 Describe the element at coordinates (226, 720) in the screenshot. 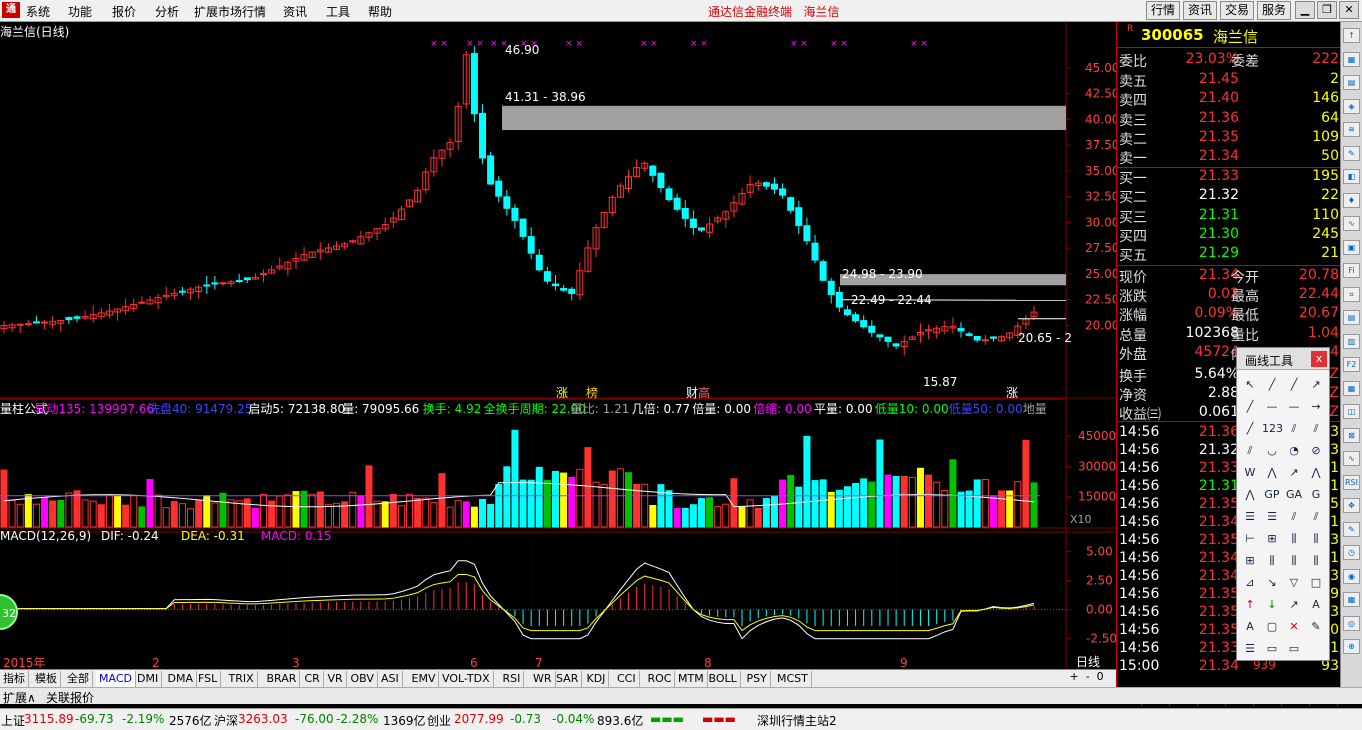

I see `hs-name: 沪深` at that location.